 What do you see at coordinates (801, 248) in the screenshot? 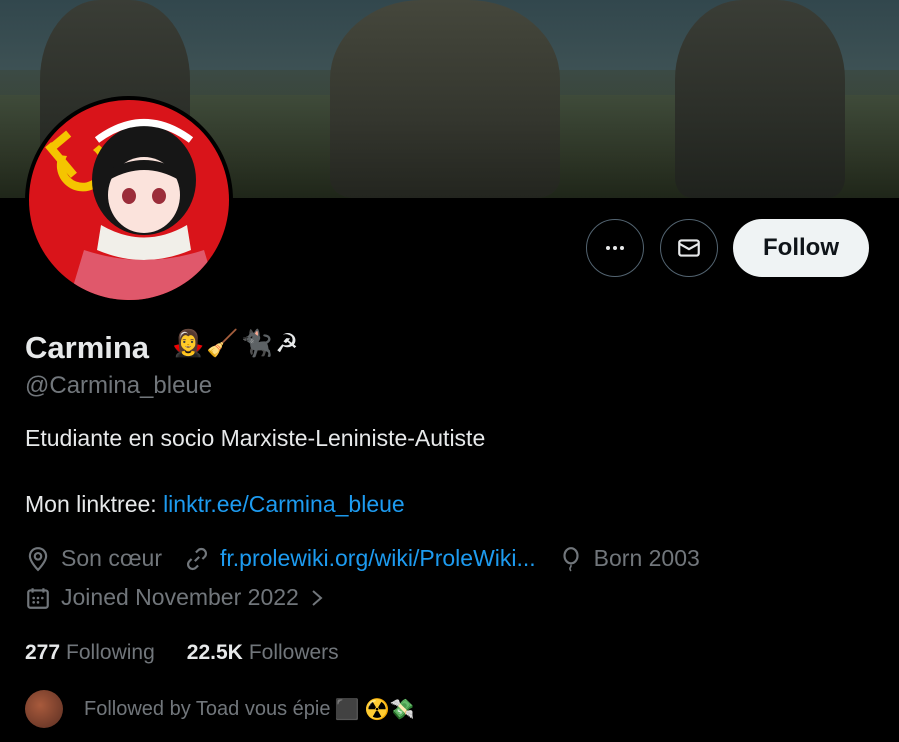
I see `follow-button: Follow` at bounding box center [801, 248].